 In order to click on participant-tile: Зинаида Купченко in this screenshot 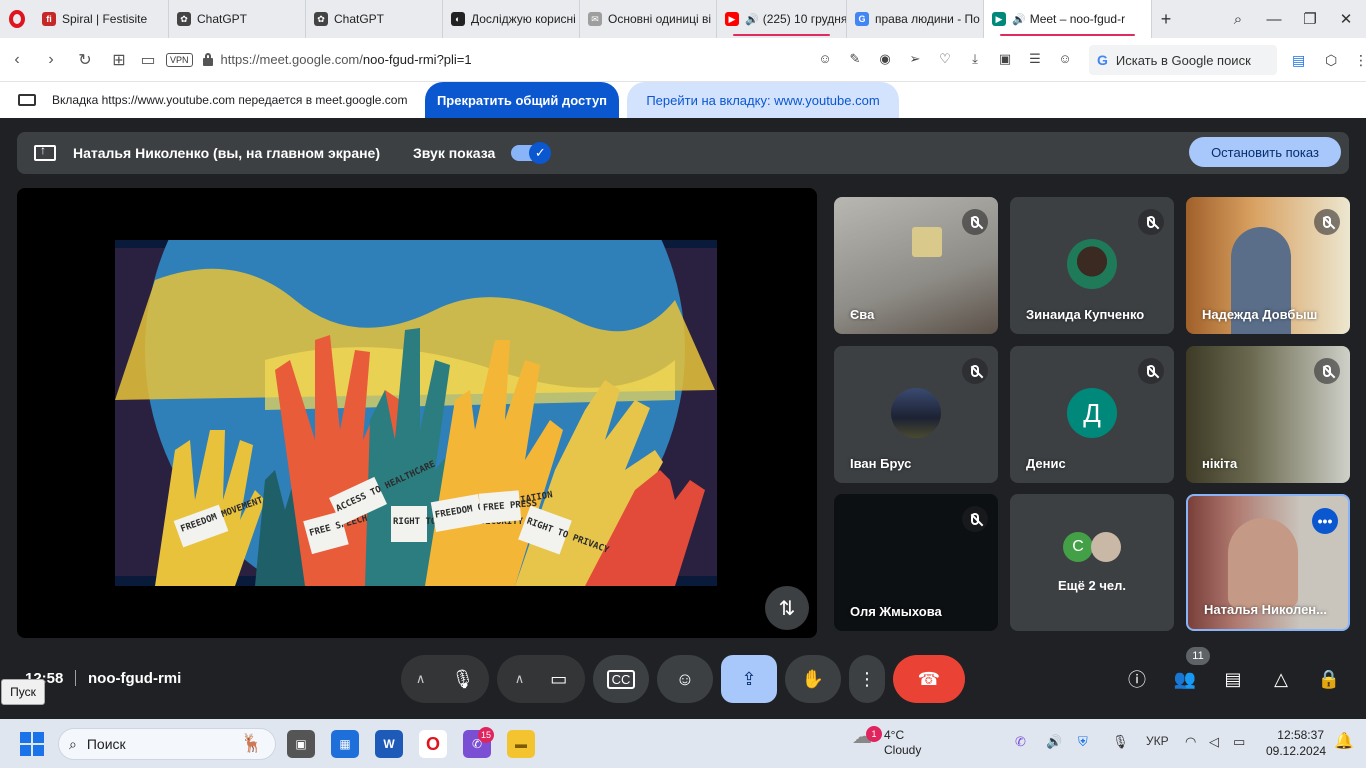, I will do `click(1092, 265)`.